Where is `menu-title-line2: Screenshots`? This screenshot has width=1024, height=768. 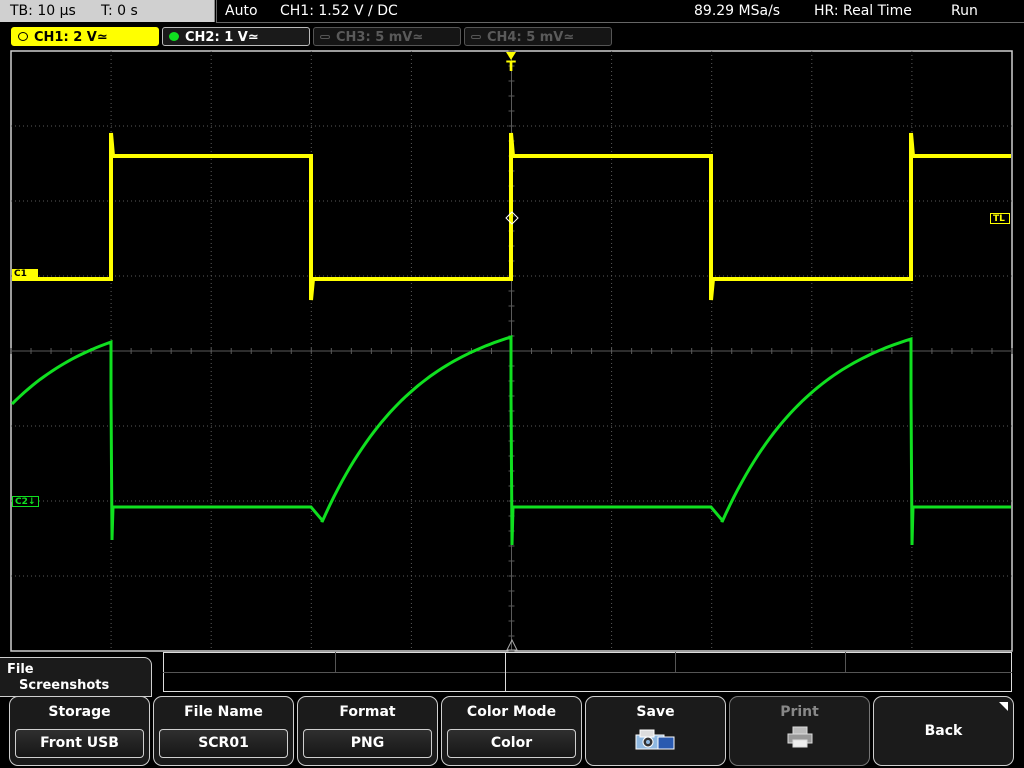
menu-title-line2: Screenshots is located at coordinates (64, 685).